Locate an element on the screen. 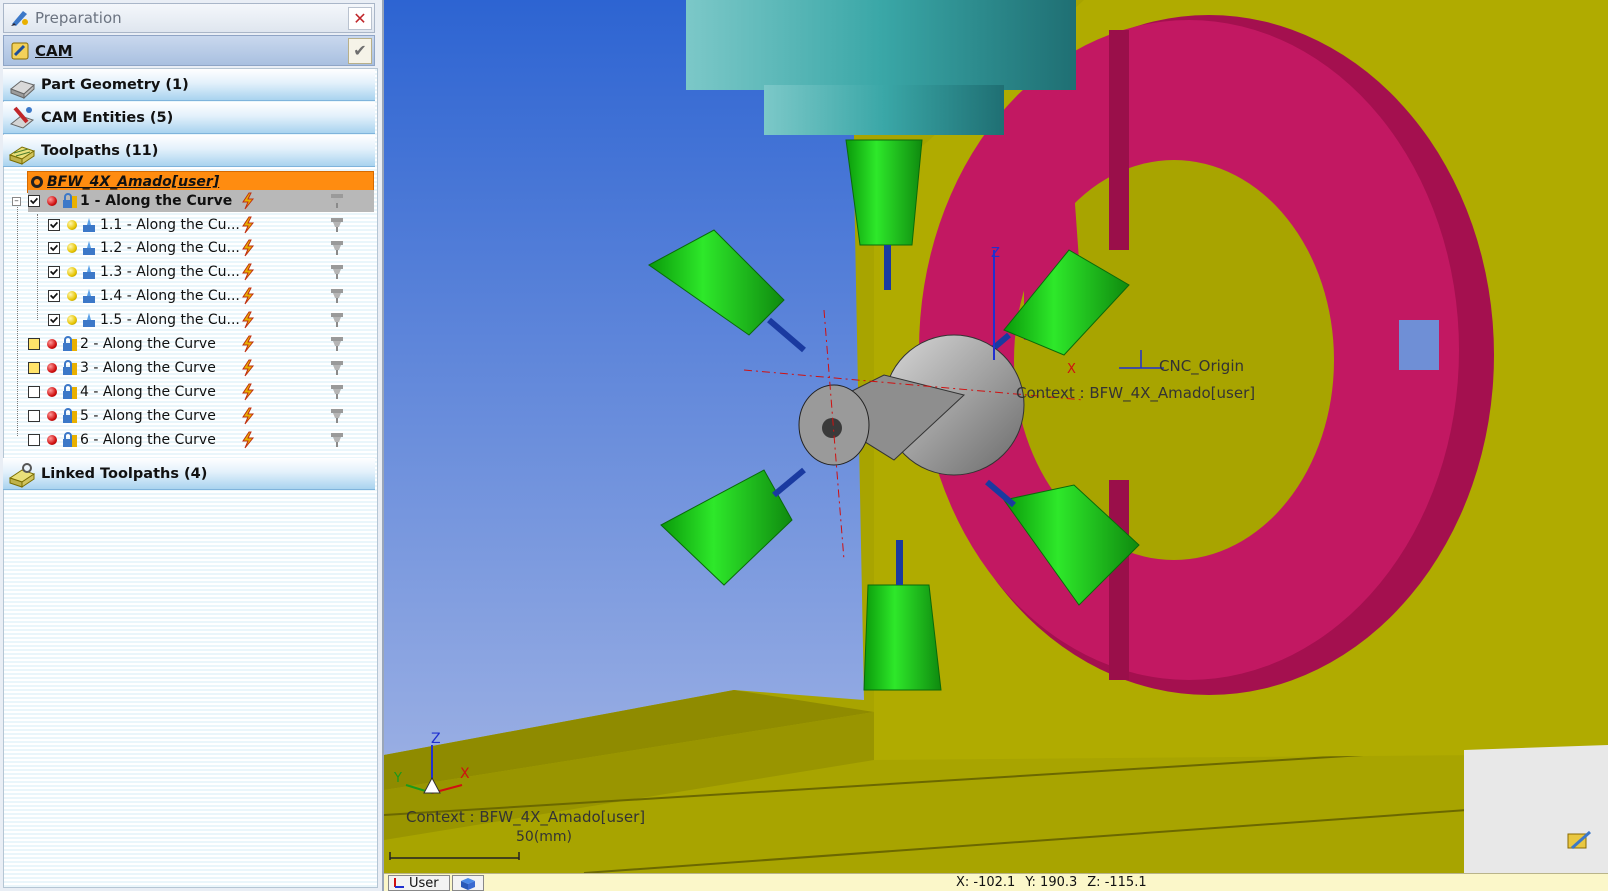 The image size is (1608, 891). cursor-coordinates: X: -102.1 Y: 190.3 Z: -115.1 is located at coordinates (1051, 882).